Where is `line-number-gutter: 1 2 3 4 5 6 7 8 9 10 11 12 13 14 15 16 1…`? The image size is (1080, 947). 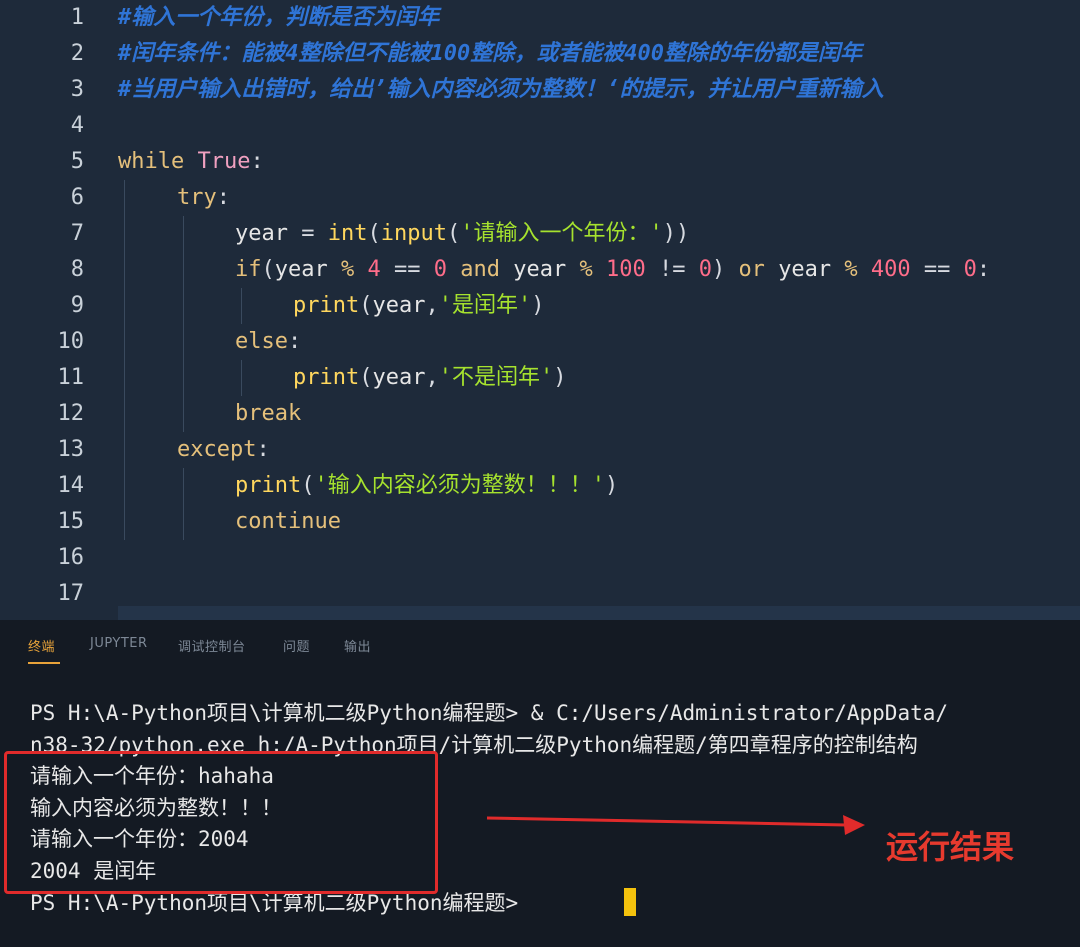
line-number-gutter: 1 2 3 4 5 6 7 8 9 10 11 12 13 14 15 16 1… is located at coordinates (50, 310).